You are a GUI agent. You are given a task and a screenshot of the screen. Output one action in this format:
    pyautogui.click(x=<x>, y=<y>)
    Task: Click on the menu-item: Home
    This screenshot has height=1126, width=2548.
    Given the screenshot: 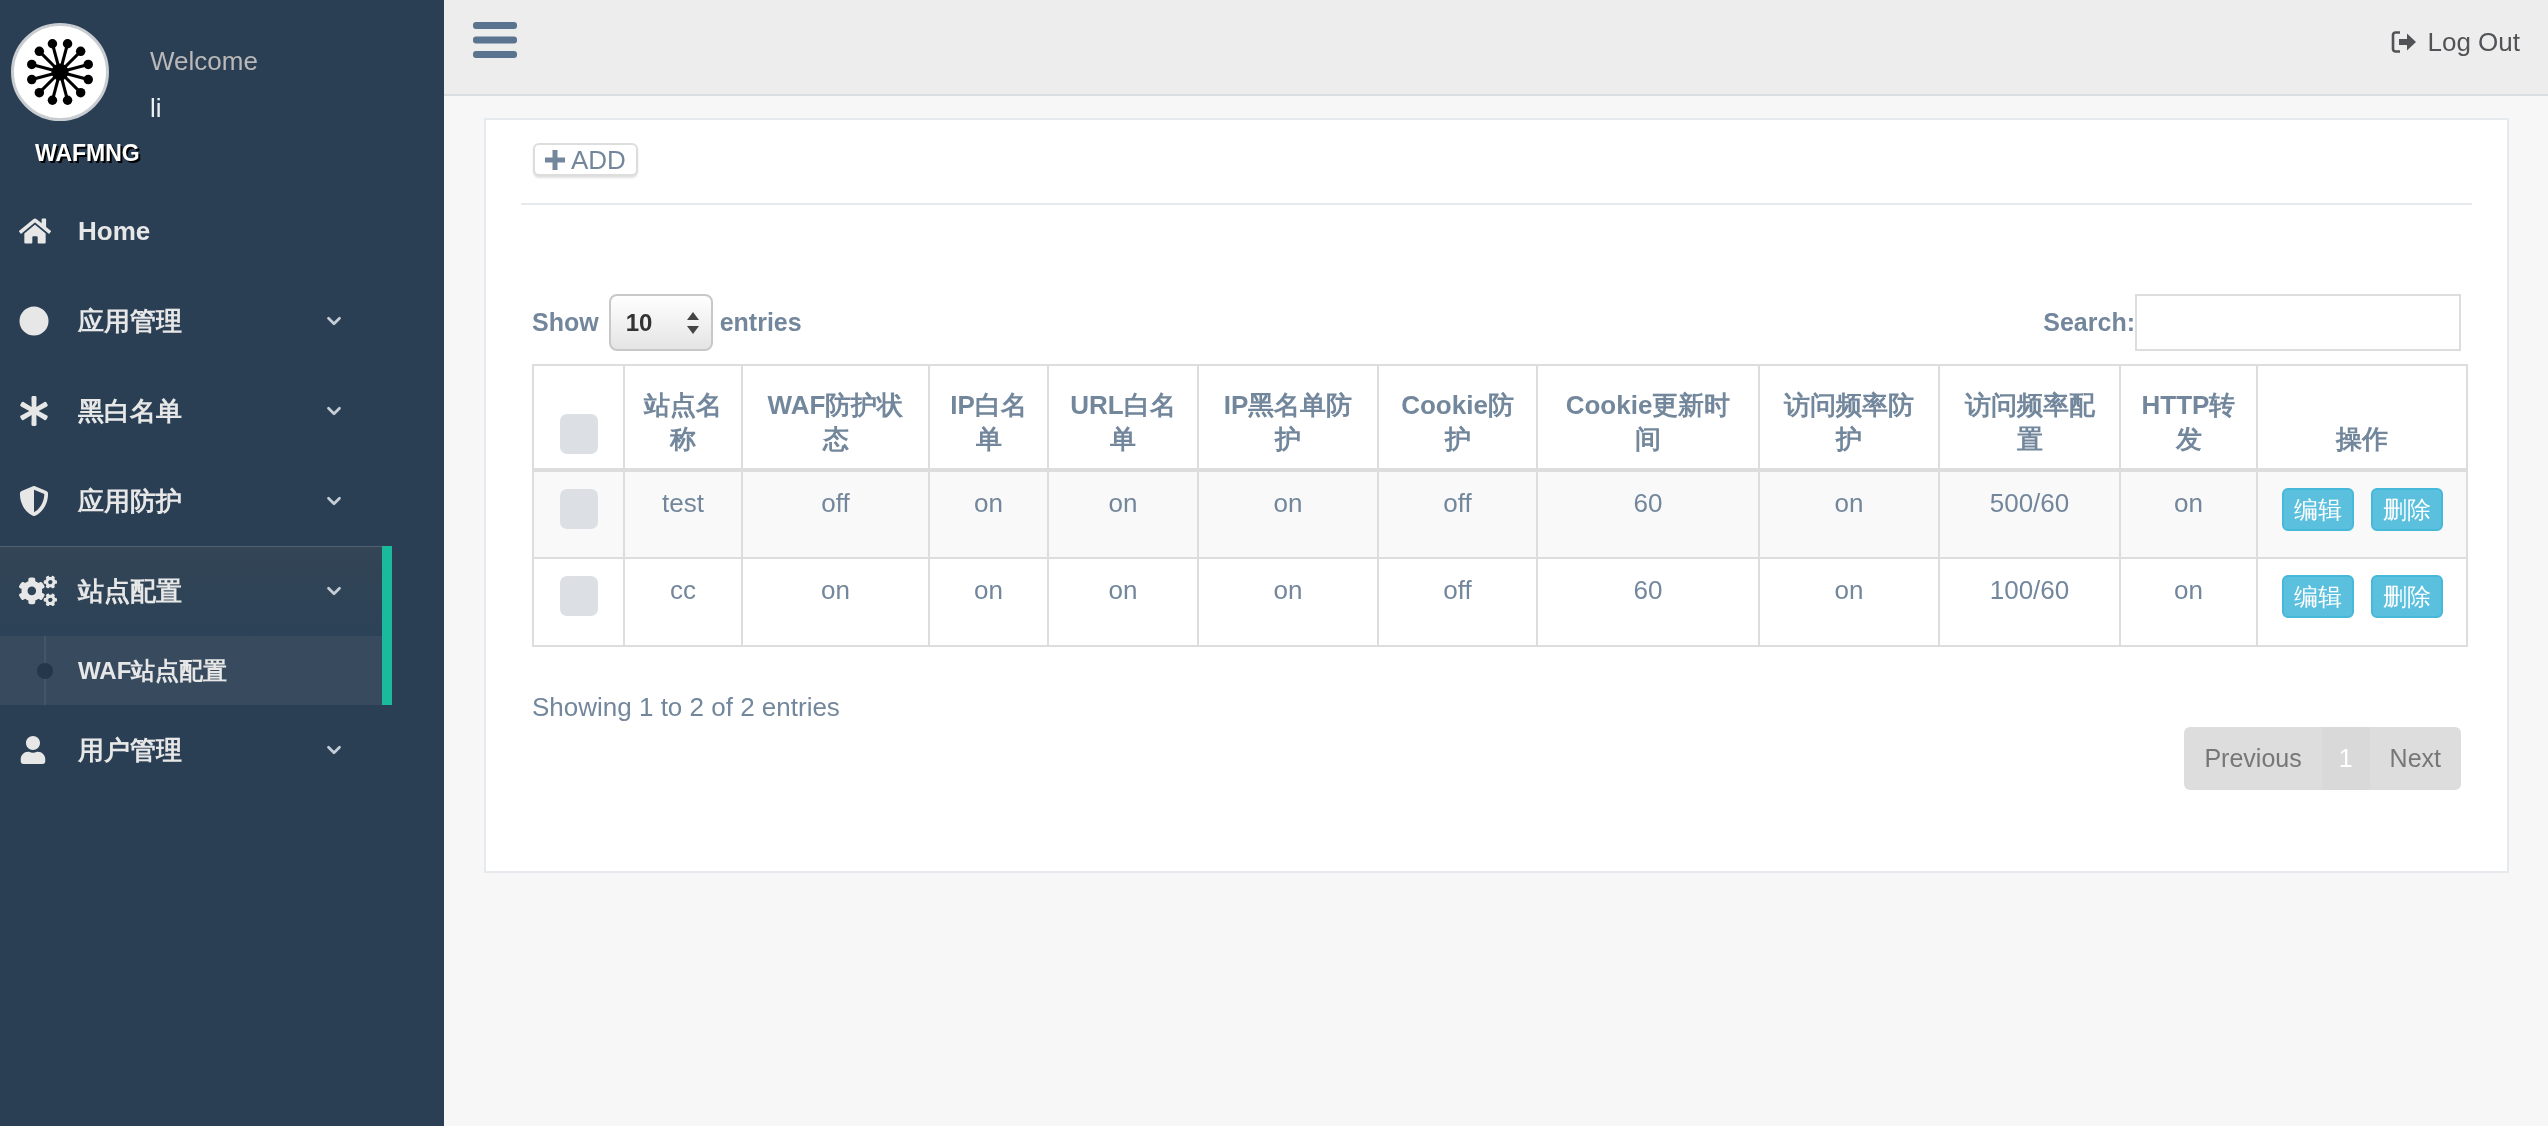 What is the action you would take?
    pyautogui.click(x=191, y=231)
    